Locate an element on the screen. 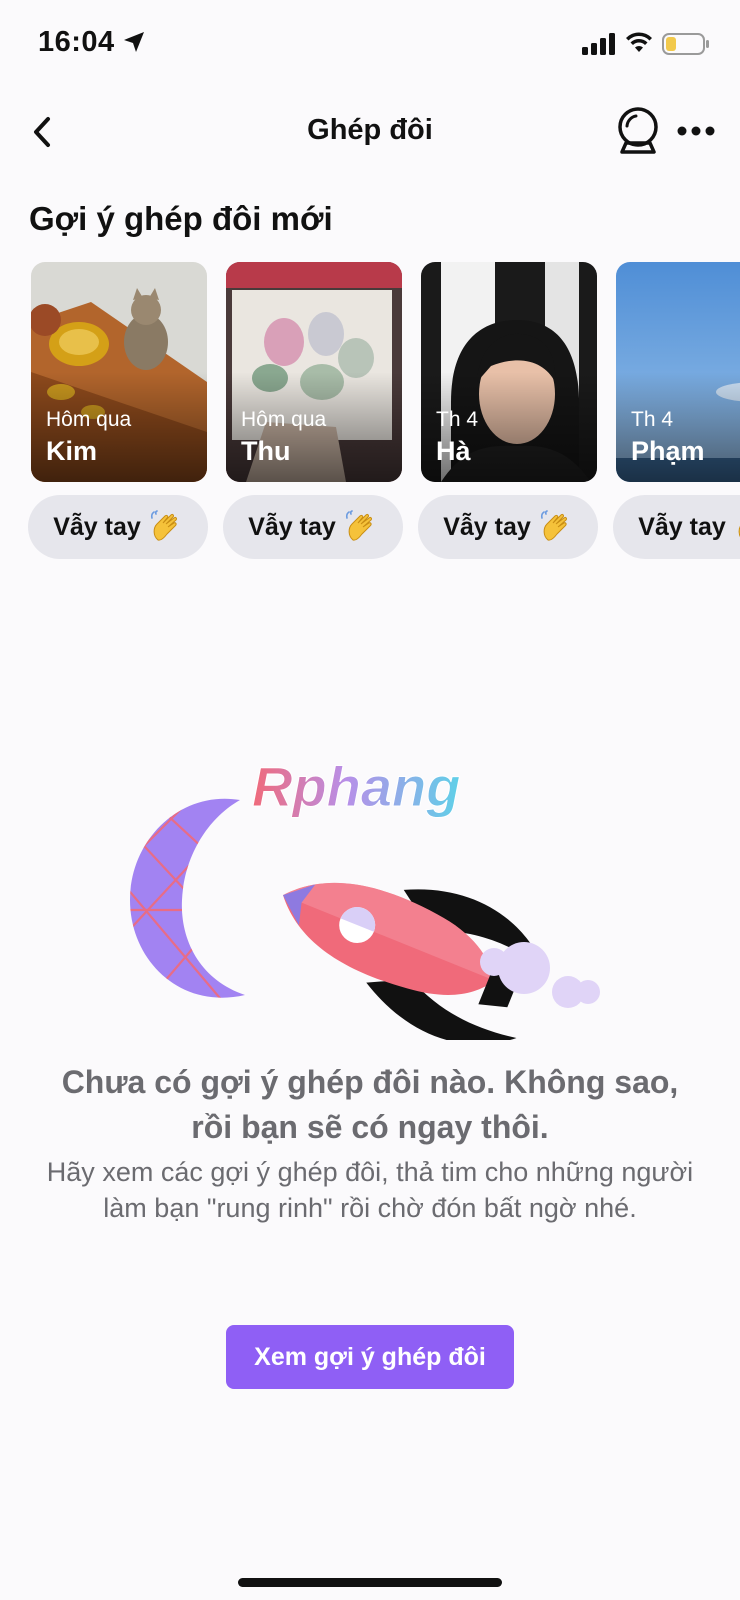 The height and width of the screenshot is (1600, 740). empty-state-illustration: Rphang is located at coordinates (365, 900).